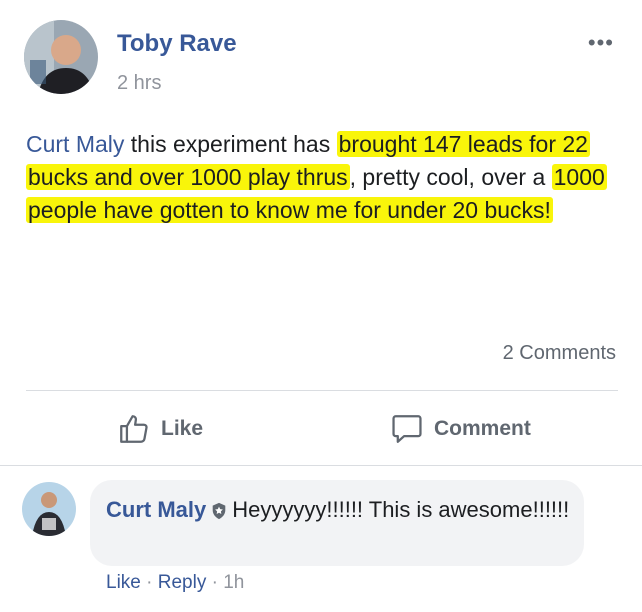 Image resolution: width=642 pixels, height=612 pixels. I want to click on thumbs-up-icon, so click(134, 429).